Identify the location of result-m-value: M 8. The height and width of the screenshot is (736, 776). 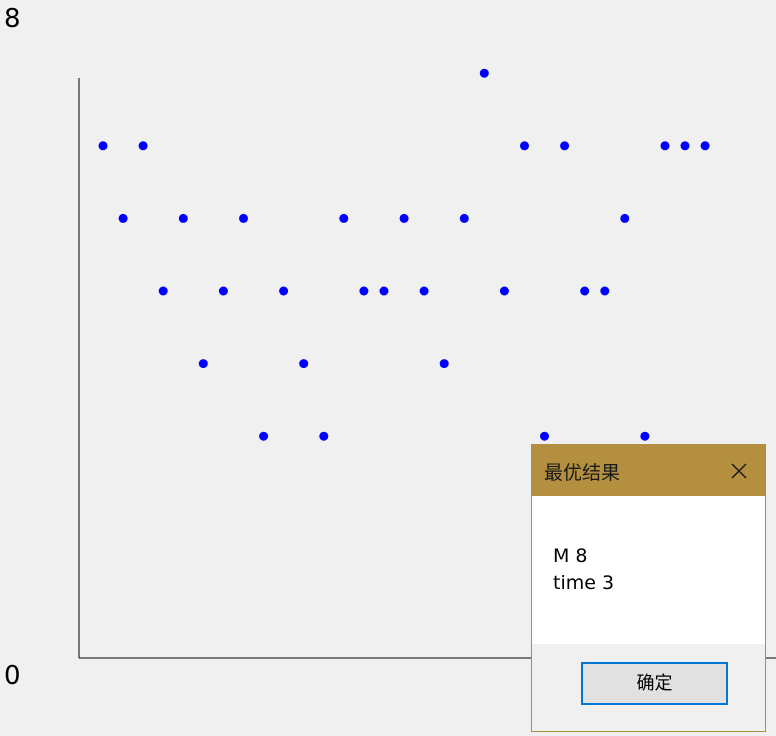
(570, 556).